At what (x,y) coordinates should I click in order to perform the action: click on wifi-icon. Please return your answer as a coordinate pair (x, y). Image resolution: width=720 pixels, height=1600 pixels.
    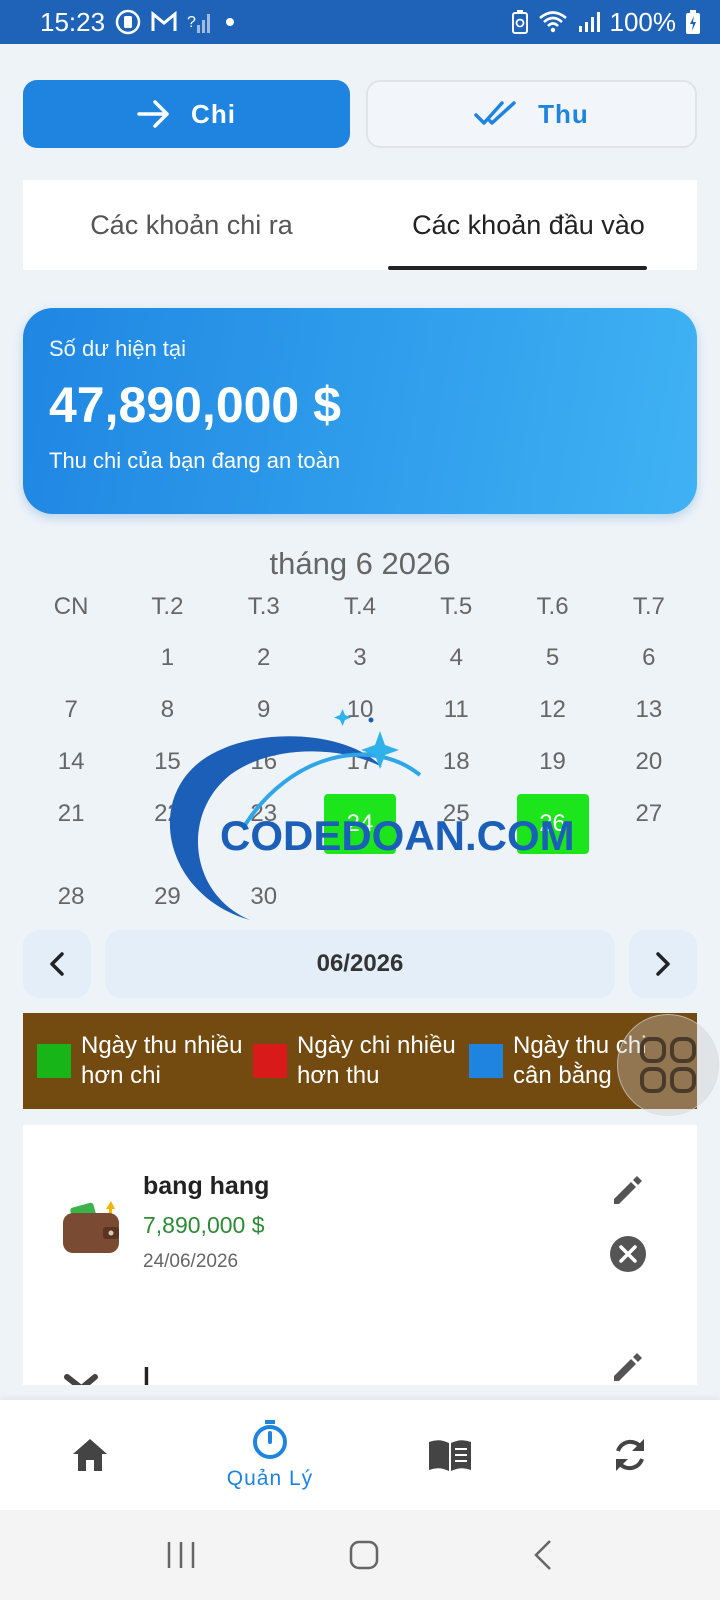
    Looking at the image, I should click on (553, 22).